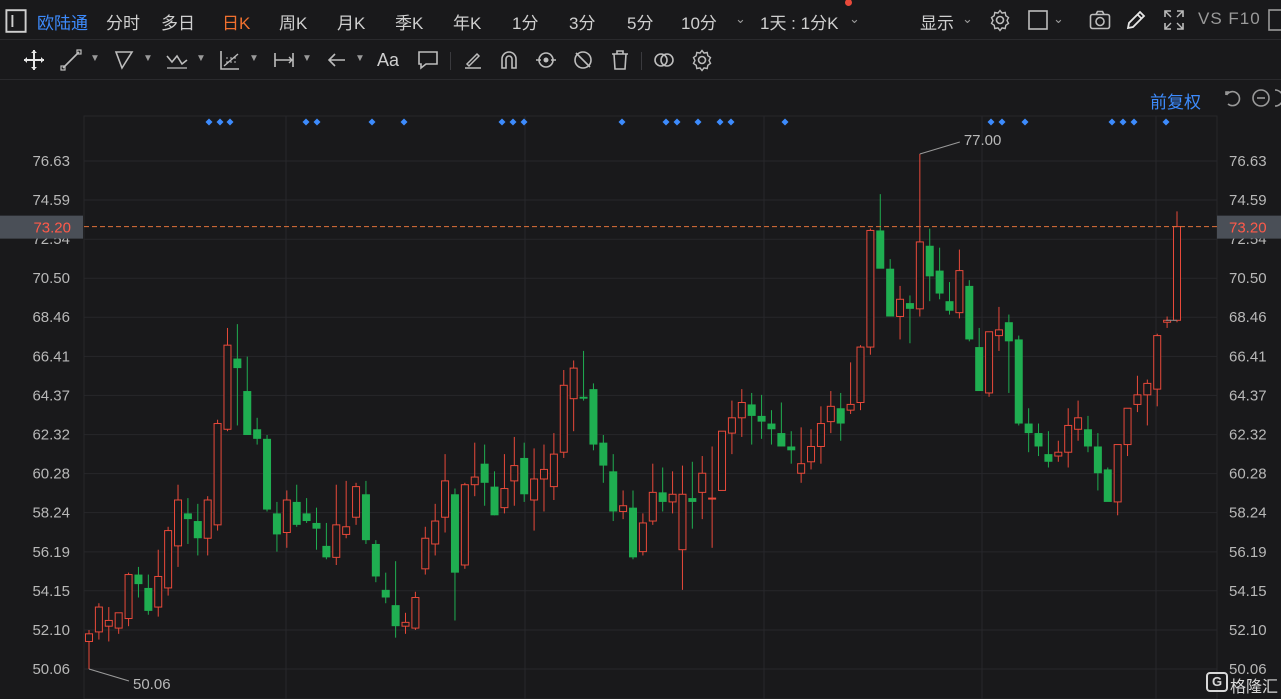  Describe the element at coordinates (620, 60) in the screenshot. I see `trash-icon` at that location.